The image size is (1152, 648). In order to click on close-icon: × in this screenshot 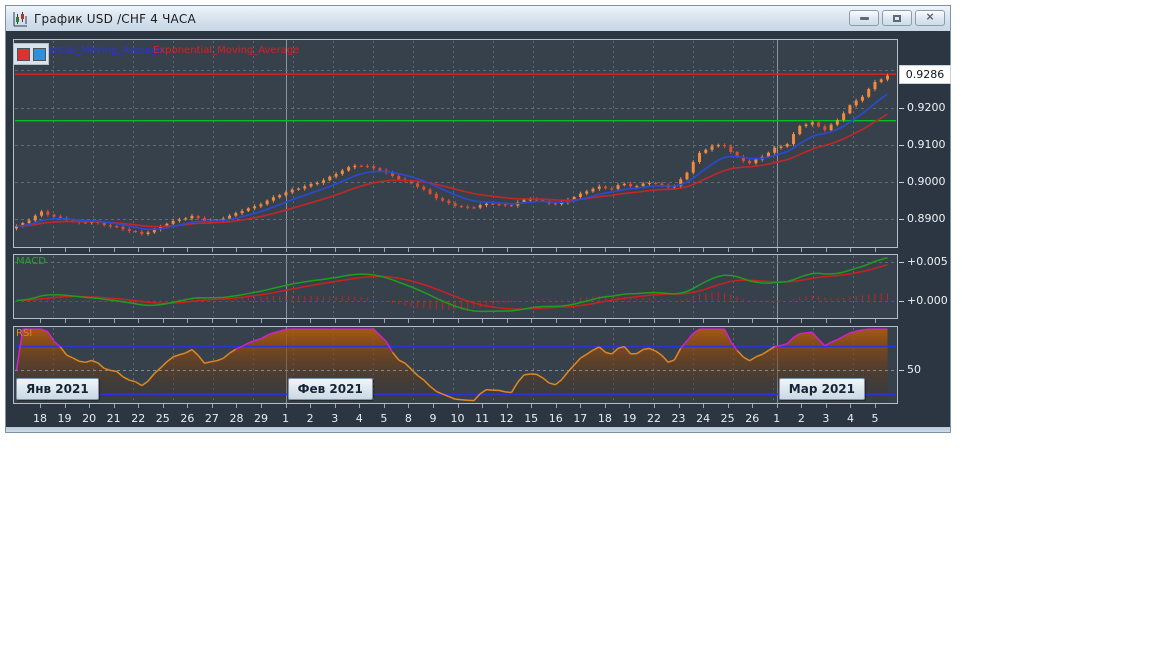, I will do `click(930, 16)`.